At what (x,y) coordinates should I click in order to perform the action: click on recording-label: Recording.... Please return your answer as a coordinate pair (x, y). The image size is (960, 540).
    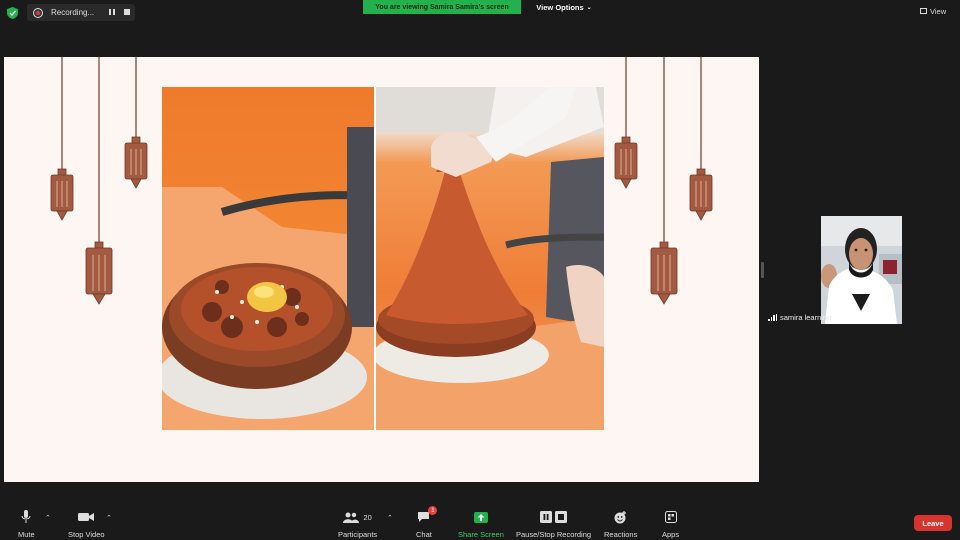
    Looking at the image, I should click on (73, 12).